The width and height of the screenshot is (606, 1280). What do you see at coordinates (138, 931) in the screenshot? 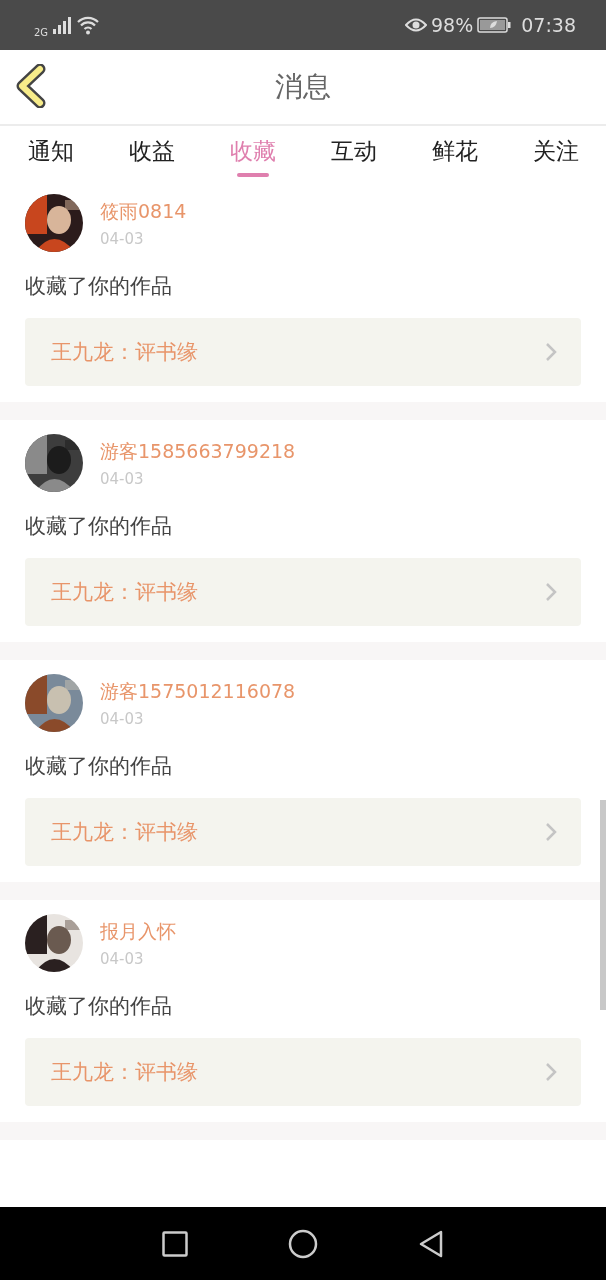
I see `user-name: 报月入怀` at bounding box center [138, 931].